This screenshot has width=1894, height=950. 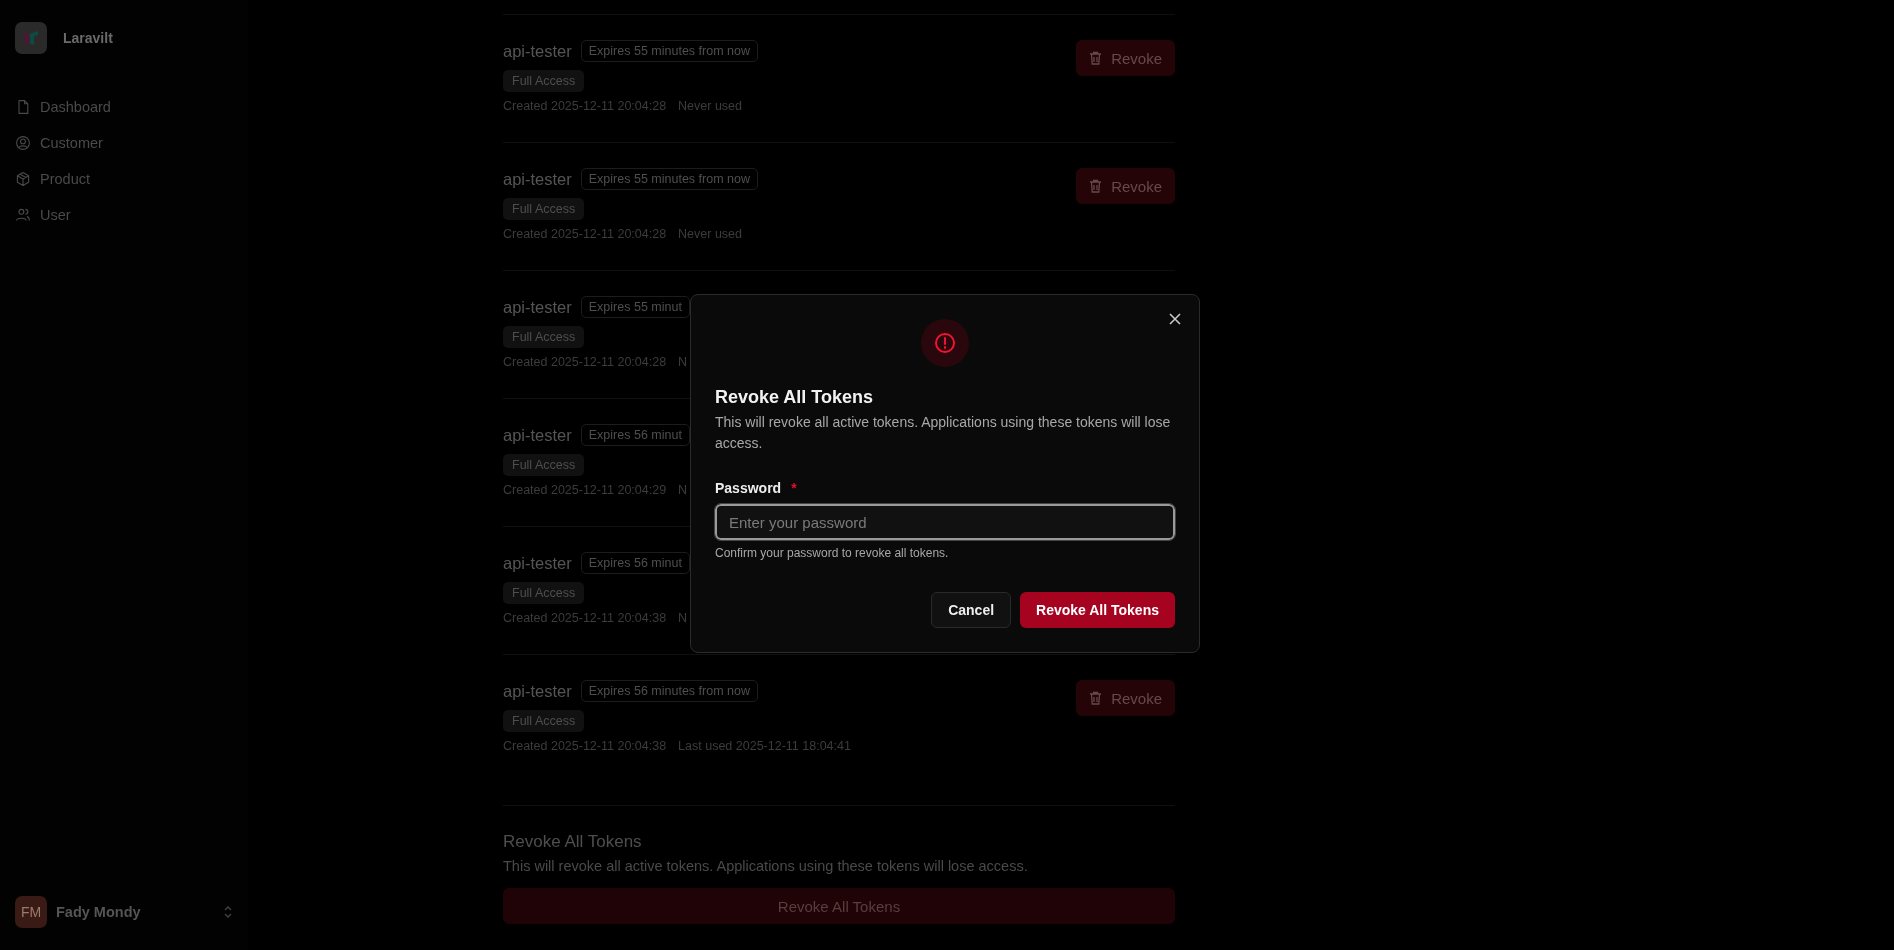 What do you see at coordinates (764, 746) in the screenshot?
I see `usage-text: Last used 2025-12-11 18:04:41` at bounding box center [764, 746].